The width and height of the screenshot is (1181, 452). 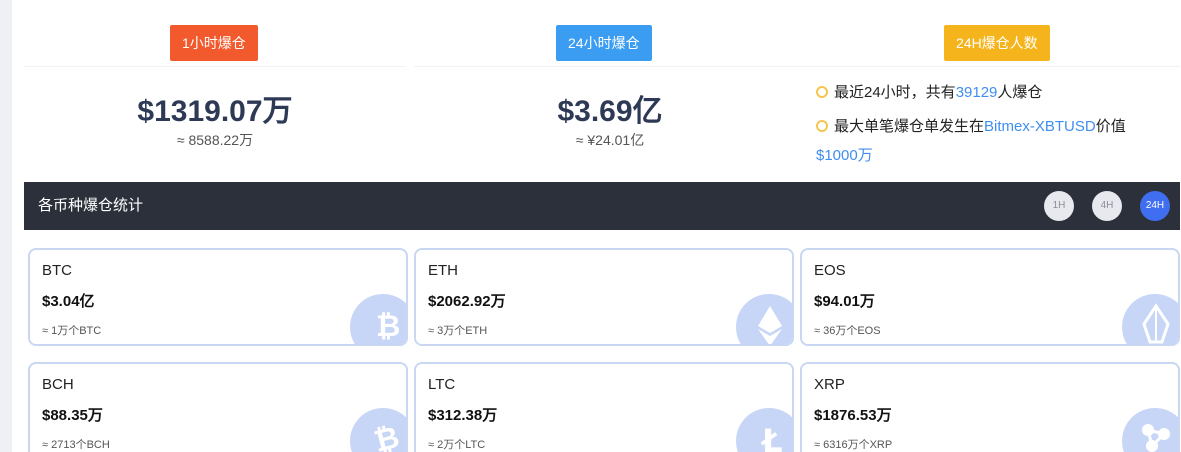 I want to click on bitcoin-icon: ₿, so click(x=378, y=319).